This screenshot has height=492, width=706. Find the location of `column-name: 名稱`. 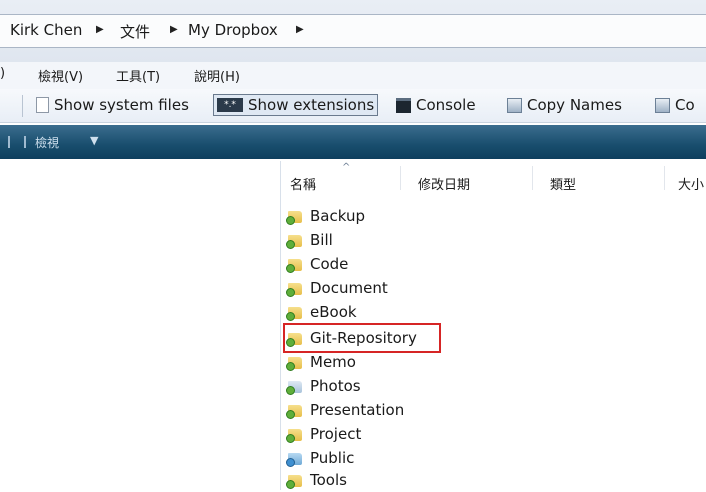

column-name: 名稱 is located at coordinates (303, 177).